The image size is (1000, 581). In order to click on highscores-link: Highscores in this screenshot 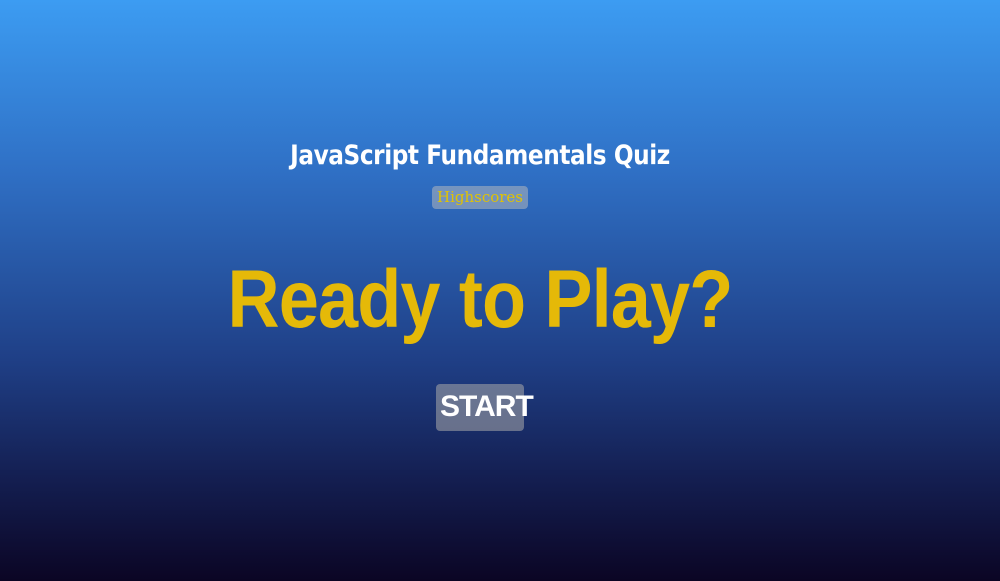, I will do `click(479, 197)`.